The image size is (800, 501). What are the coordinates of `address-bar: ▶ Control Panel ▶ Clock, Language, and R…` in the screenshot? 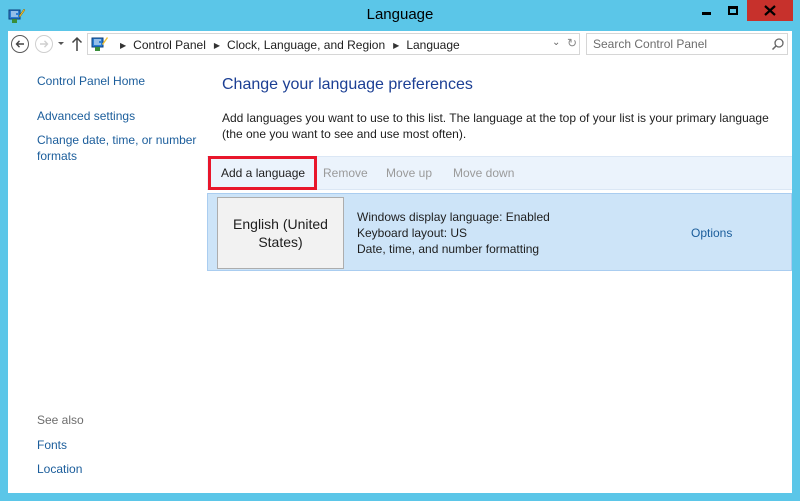 It's located at (333, 44).